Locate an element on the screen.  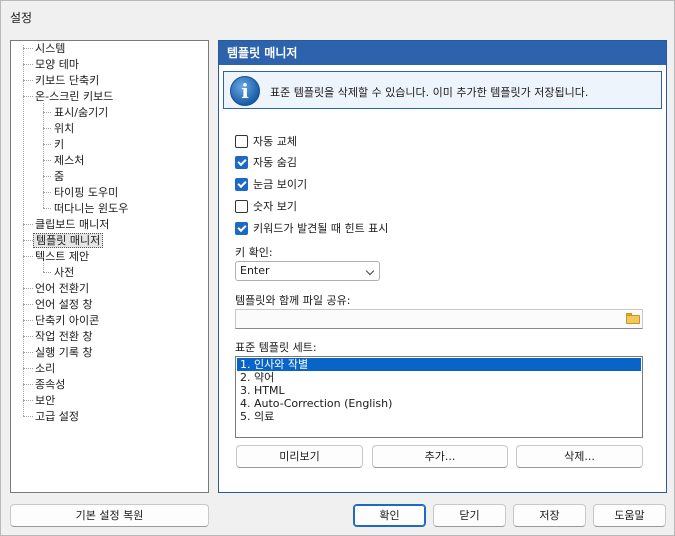
tree-item-gestures: 제스처 is located at coordinates (69, 160).